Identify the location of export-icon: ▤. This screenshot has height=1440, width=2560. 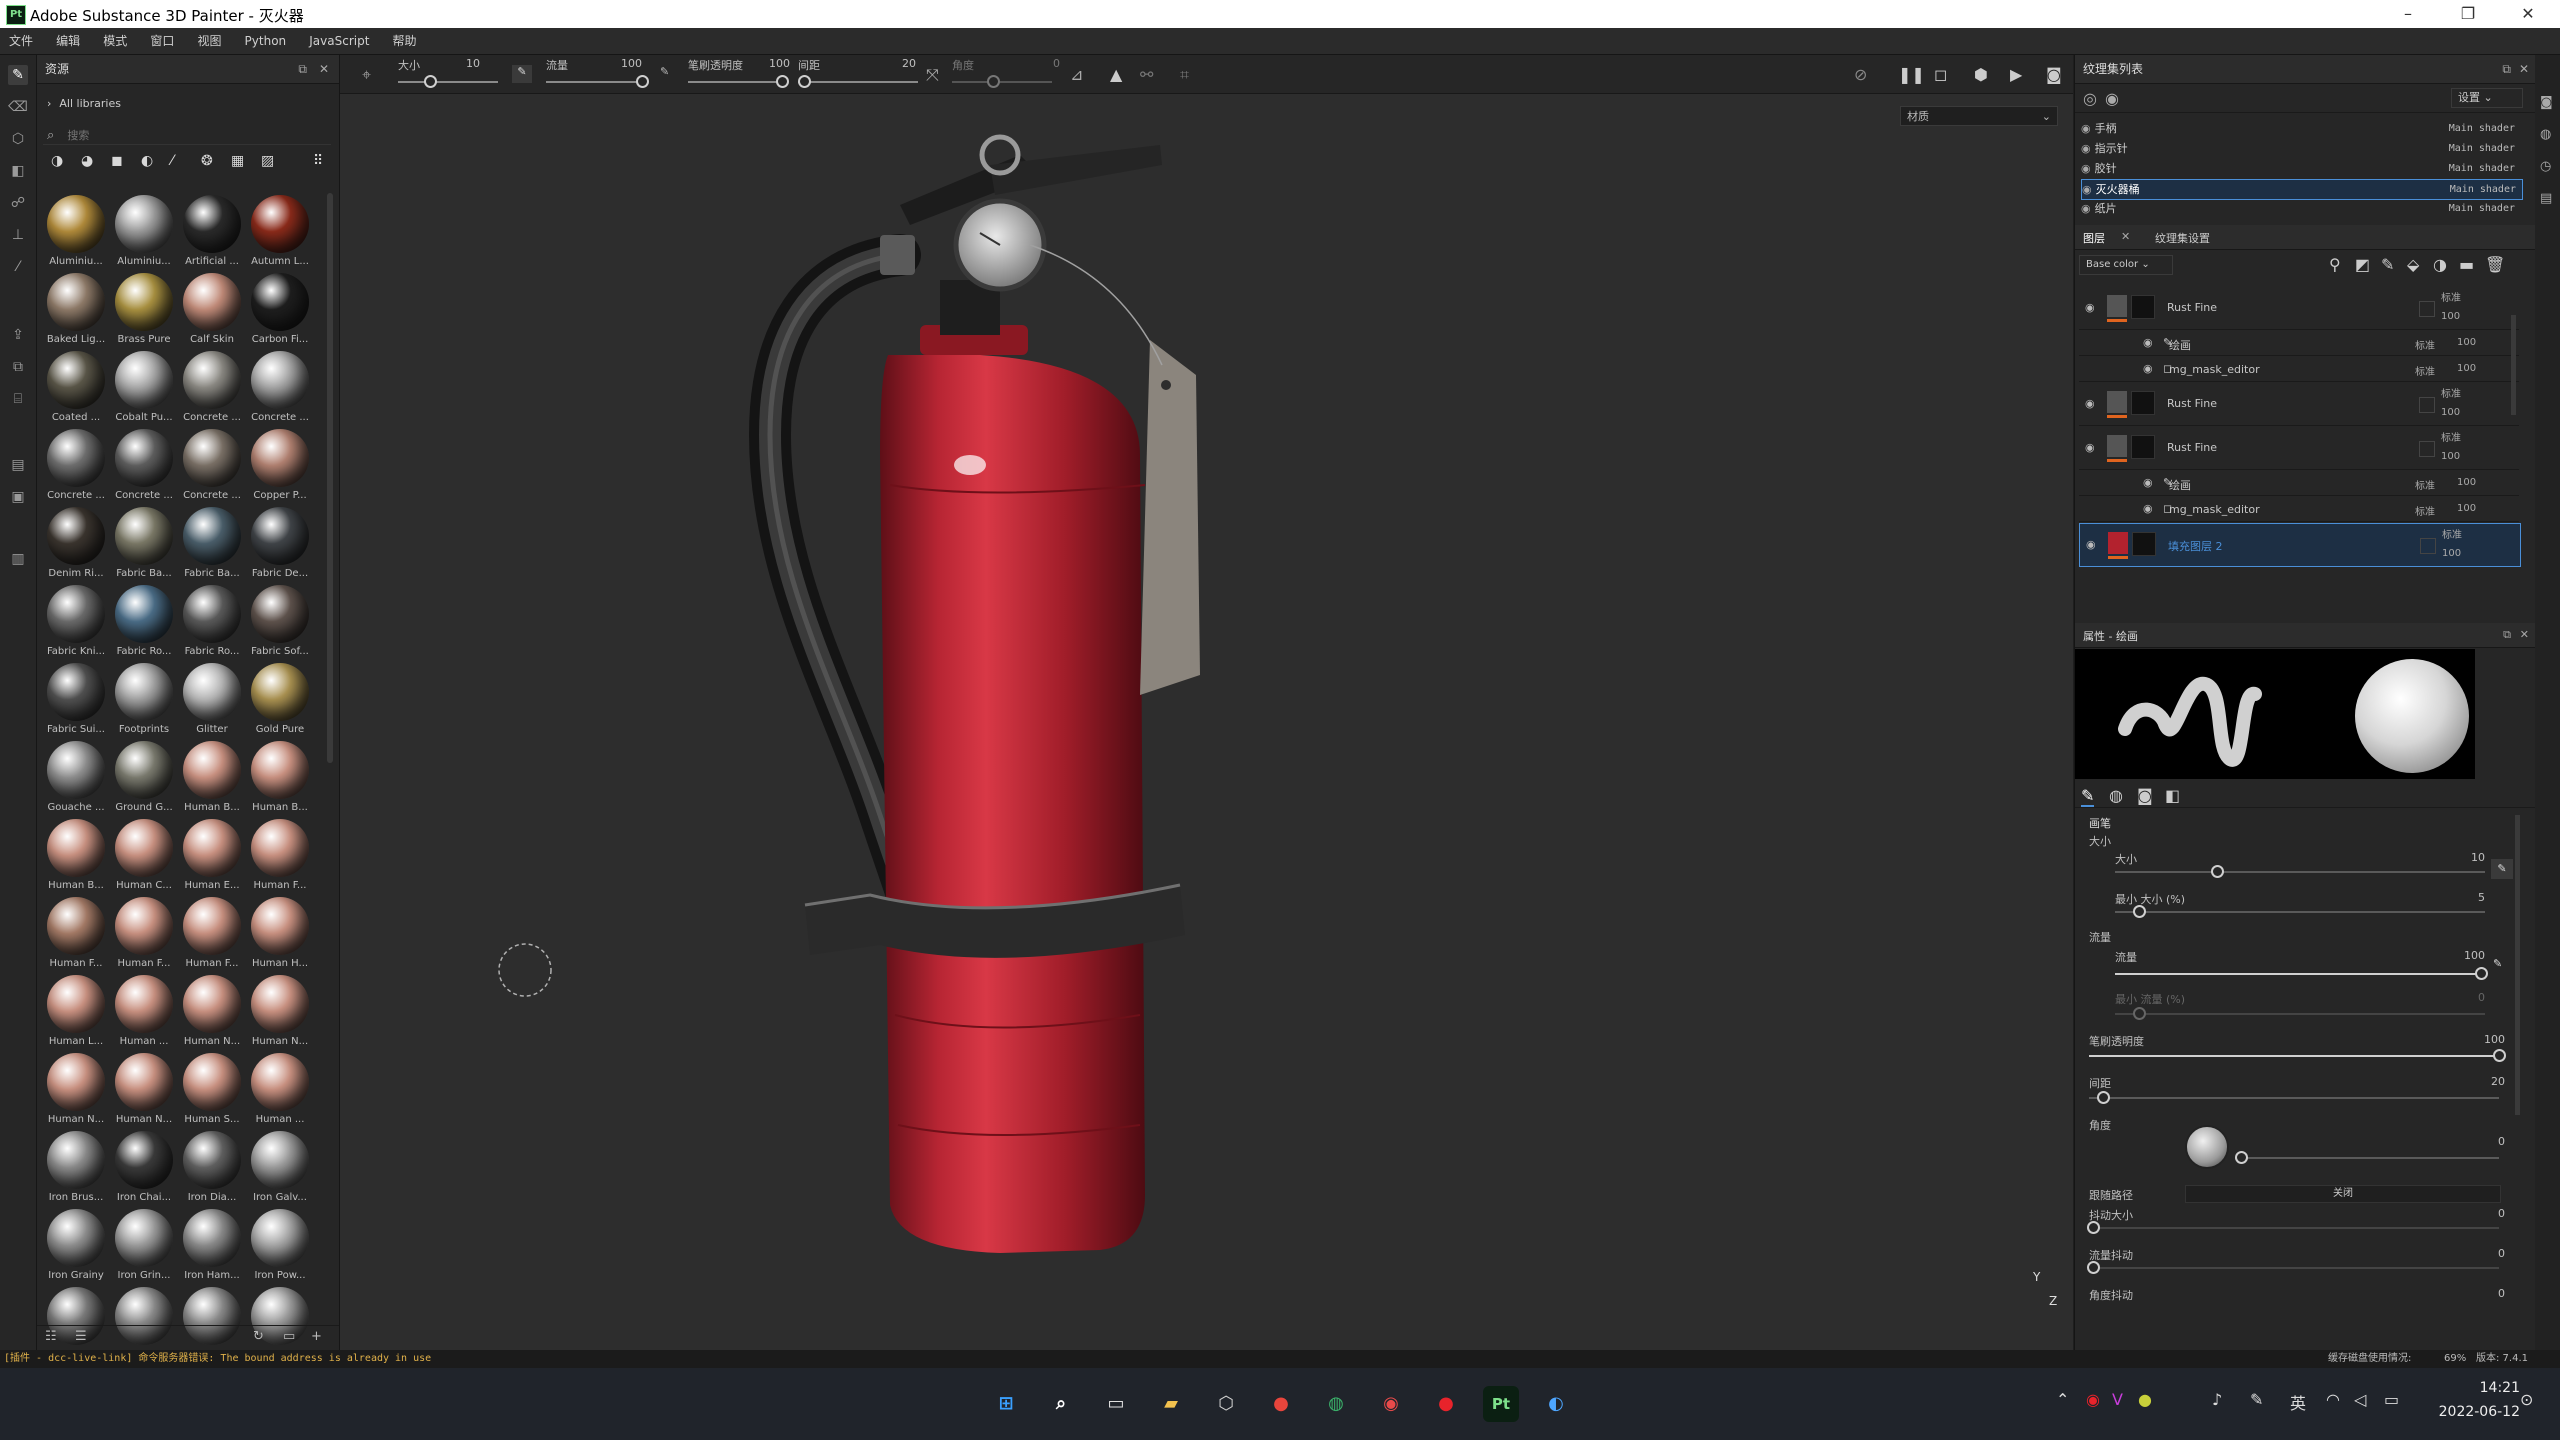
(18, 465).